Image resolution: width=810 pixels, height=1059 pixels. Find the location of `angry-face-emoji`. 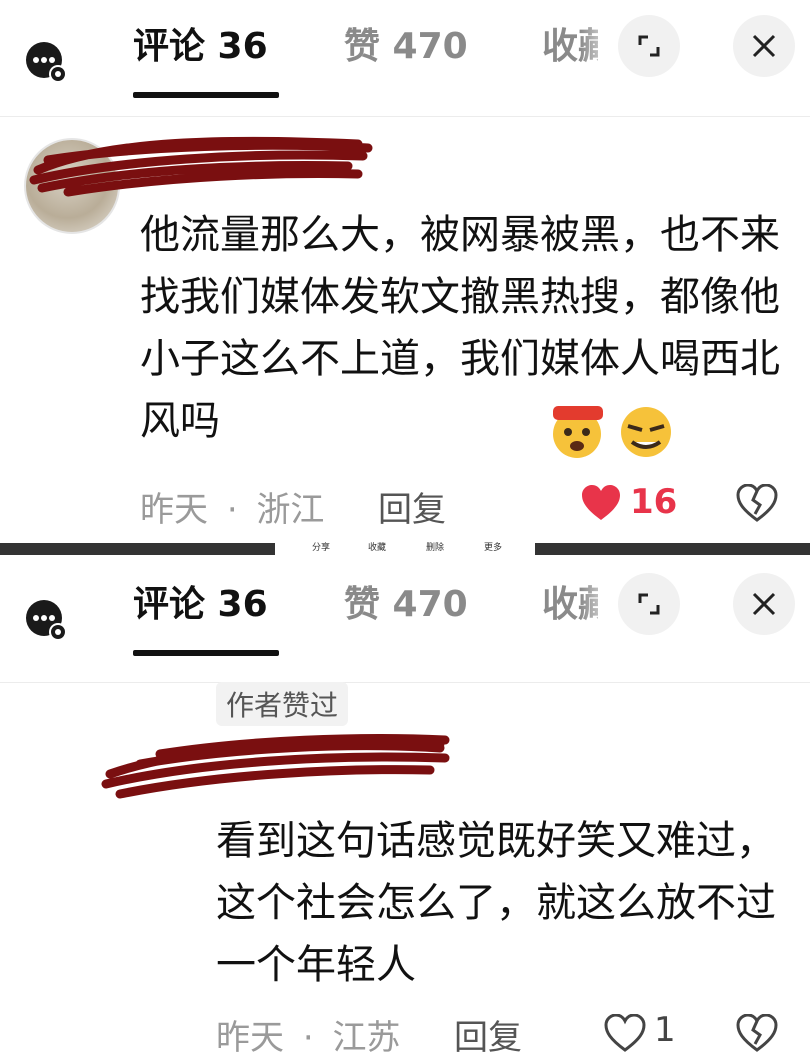

angry-face-emoji is located at coordinates (578, 432).